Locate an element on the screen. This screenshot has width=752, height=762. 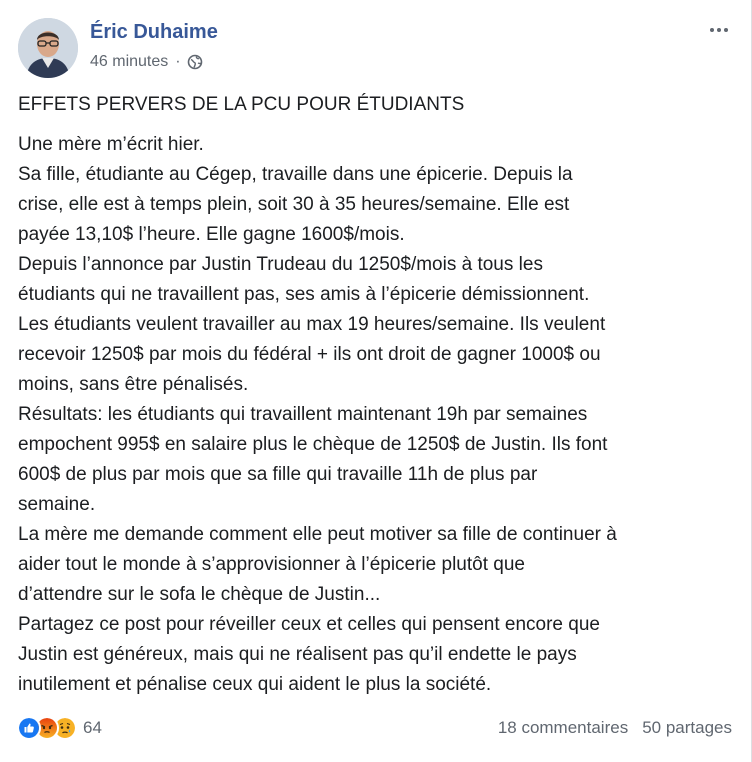
post-meta: 46 minutes · is located at coordinates (146, 62).